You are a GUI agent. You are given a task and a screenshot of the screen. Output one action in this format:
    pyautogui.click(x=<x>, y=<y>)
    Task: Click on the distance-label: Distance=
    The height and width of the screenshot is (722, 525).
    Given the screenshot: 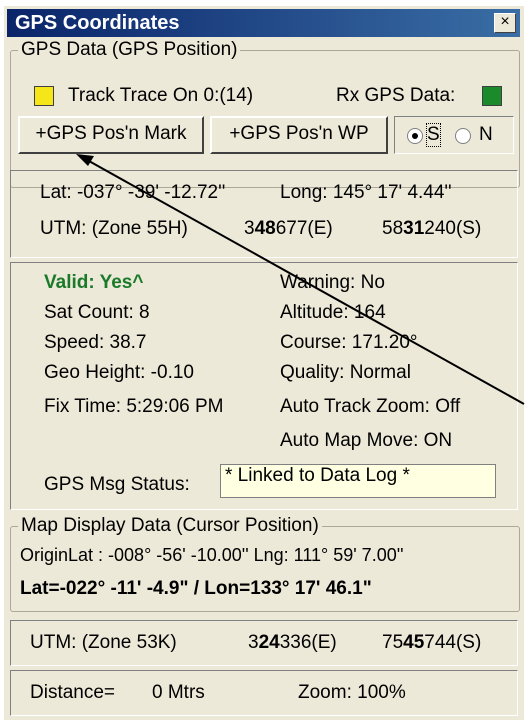 What is the action you would take?
    pyautogui.click(x=73, y=692)
    